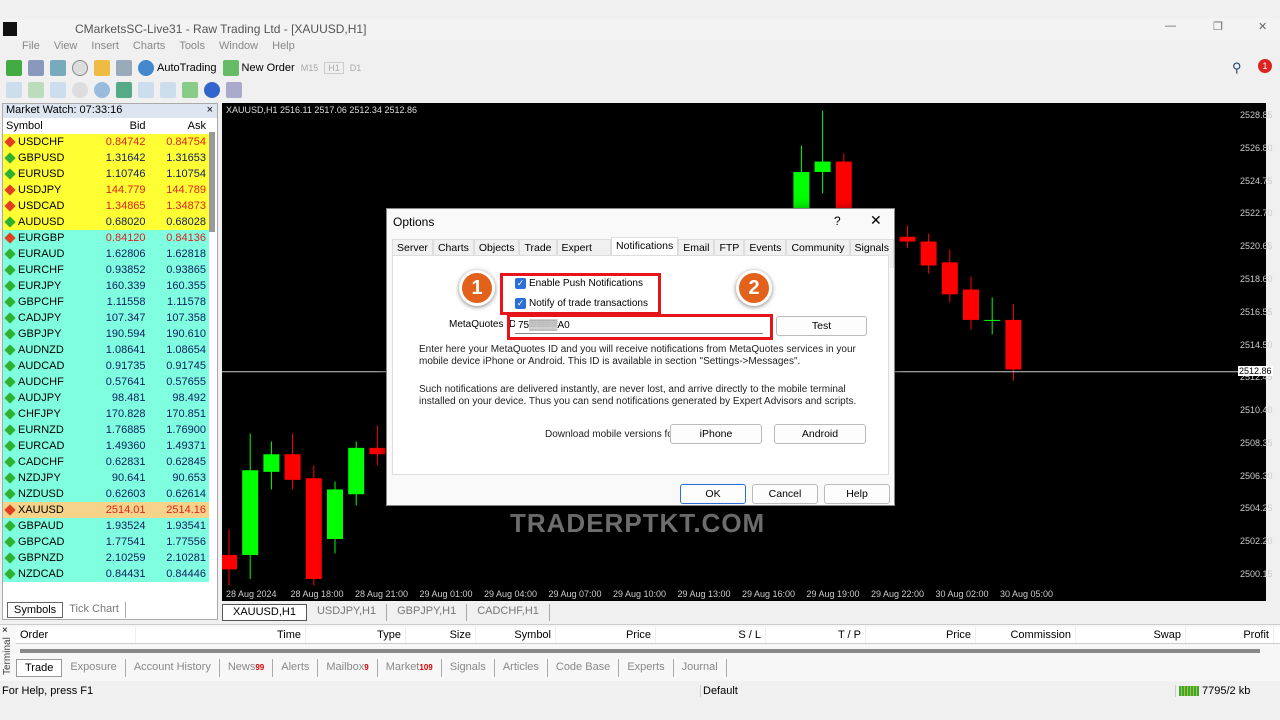 The width and height of the screenshot is (1280, 720). I want to click on market-watch-row: USDCHF 0.84742 0.84754, so click(106, 142).